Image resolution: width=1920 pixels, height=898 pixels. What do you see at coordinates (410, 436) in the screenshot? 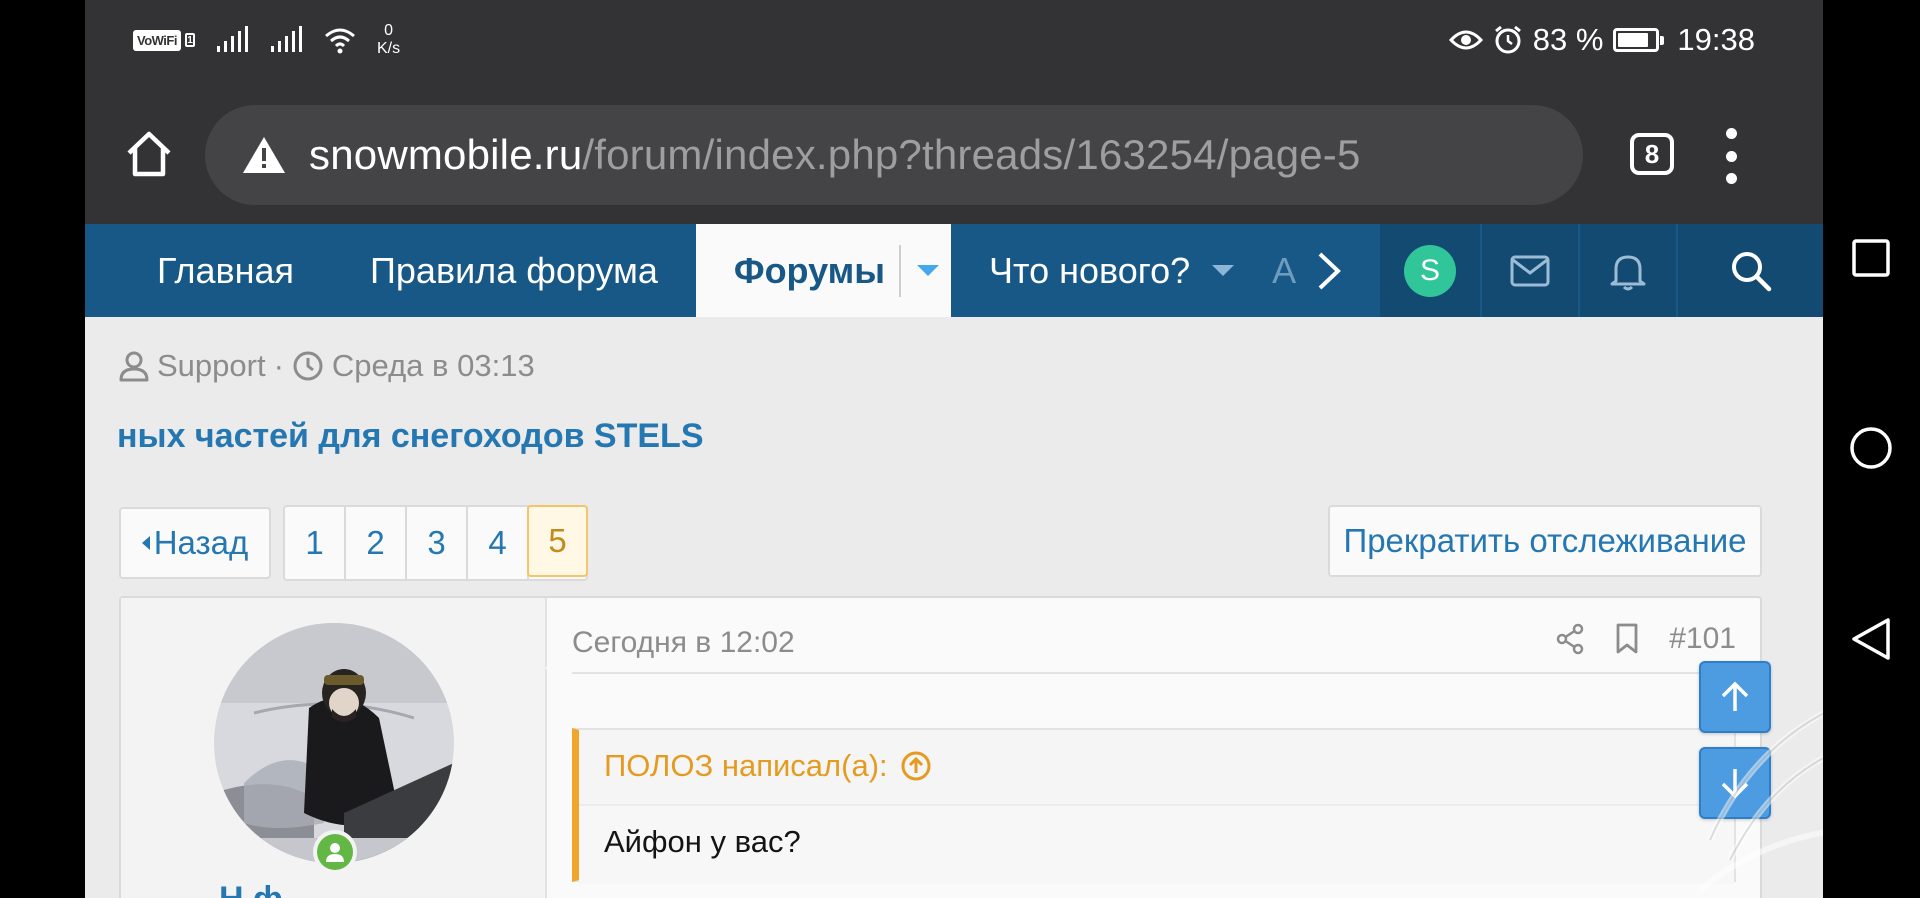
I see `thread-title: ных частей для снегоходов STELS` at bounding box center [410, 436].